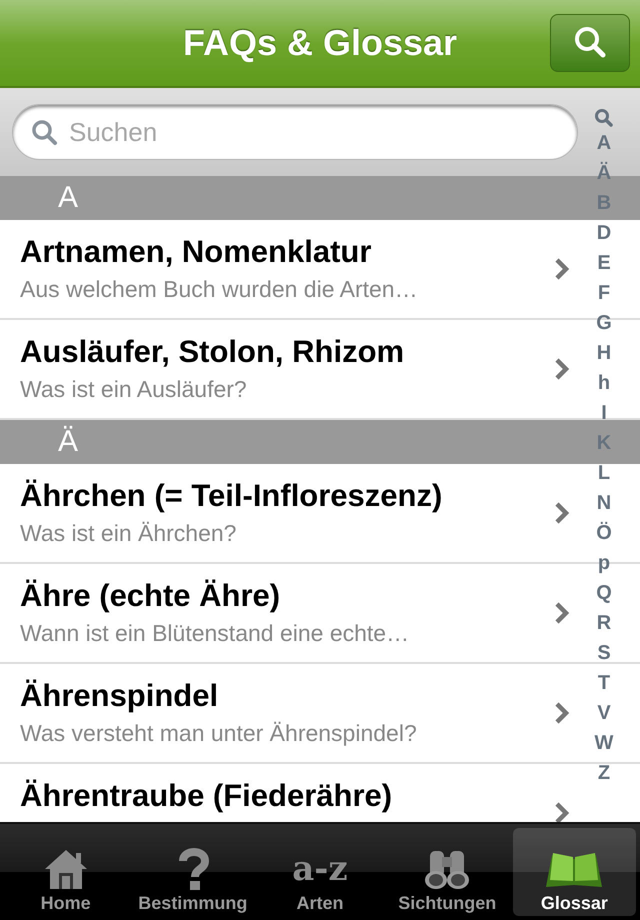 The image size is (640, 920). I want to click on row-title: Ährenspindel, so click(120, 696).